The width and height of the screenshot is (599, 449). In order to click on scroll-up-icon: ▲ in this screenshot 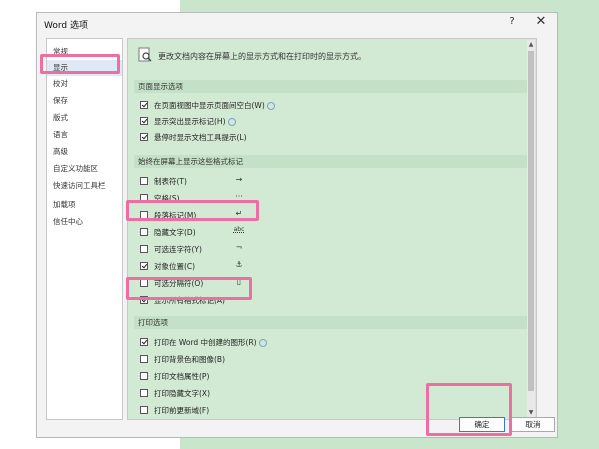, I will do `click(531, 45)`.